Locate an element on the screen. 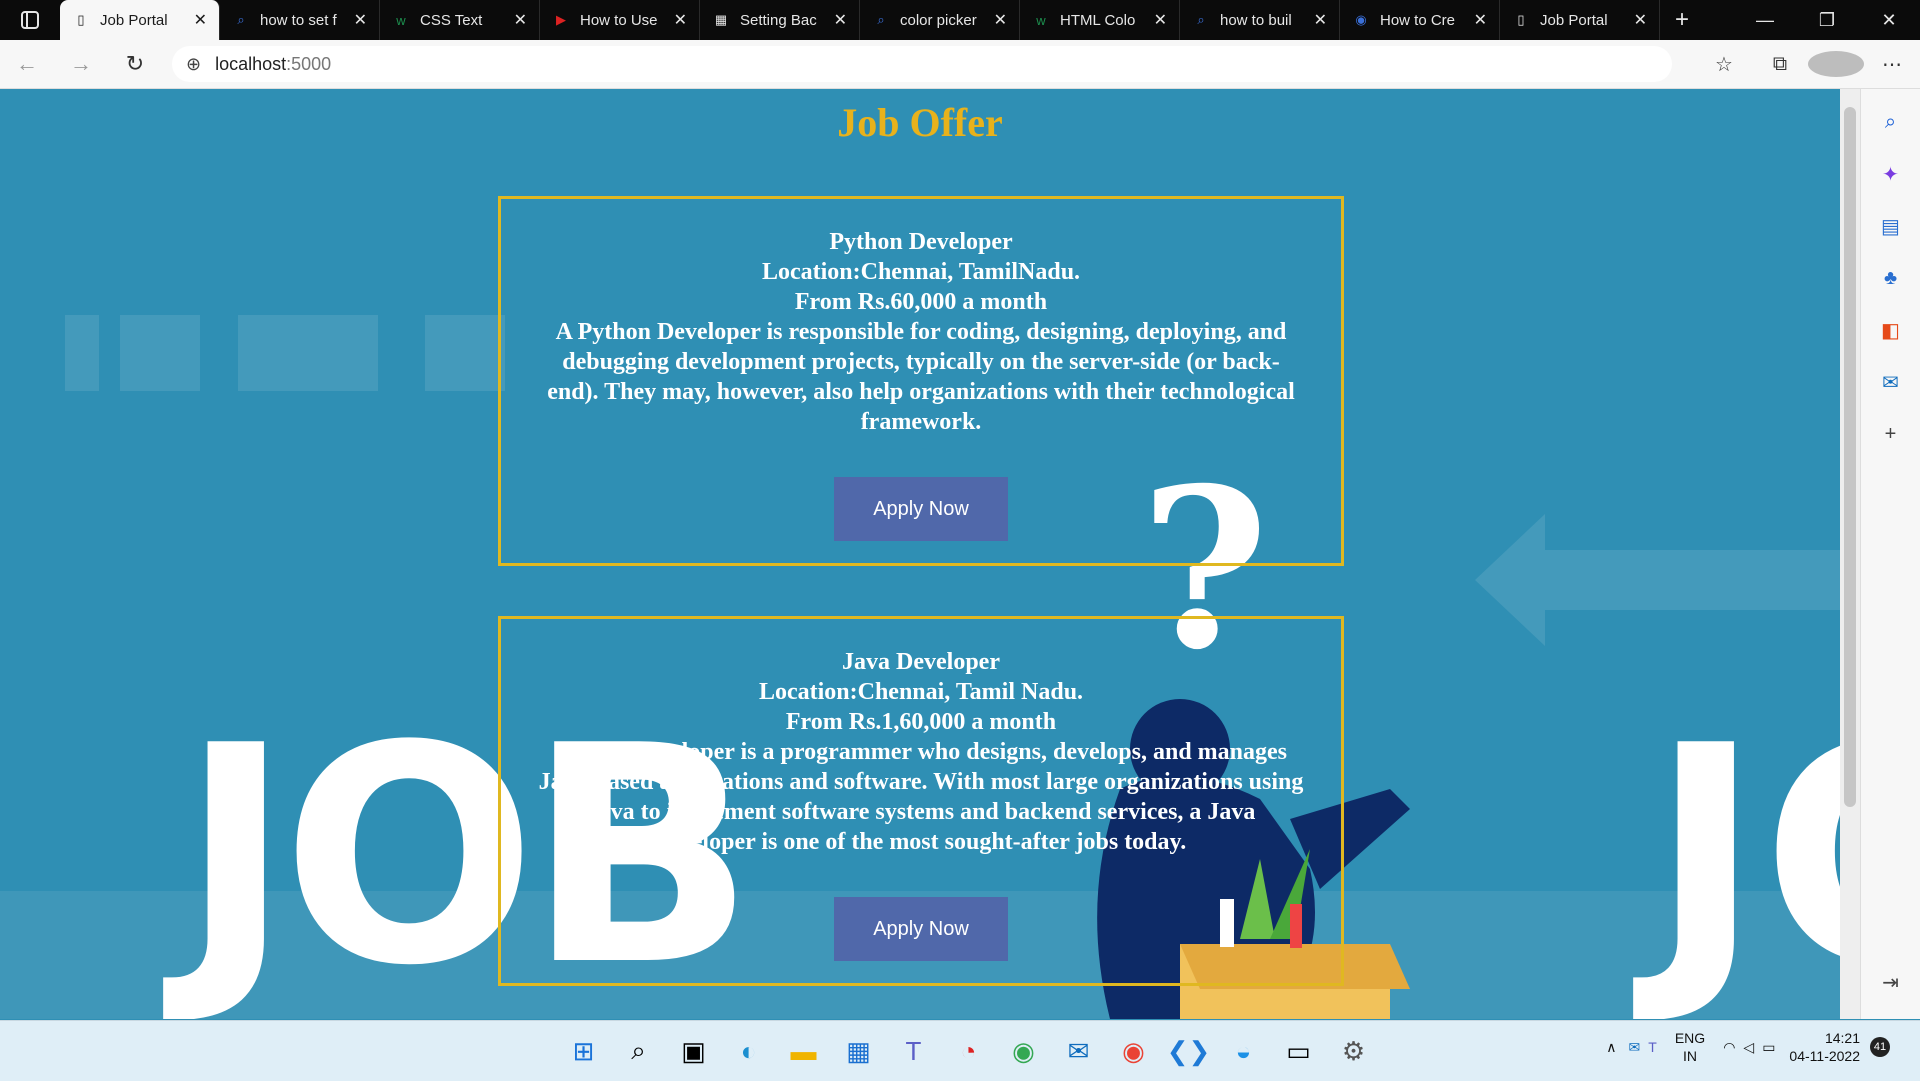 This screenshot has height=1081, width=1920. tab: ⌕ how to set f ✕ is located at coordinates (300, 20).